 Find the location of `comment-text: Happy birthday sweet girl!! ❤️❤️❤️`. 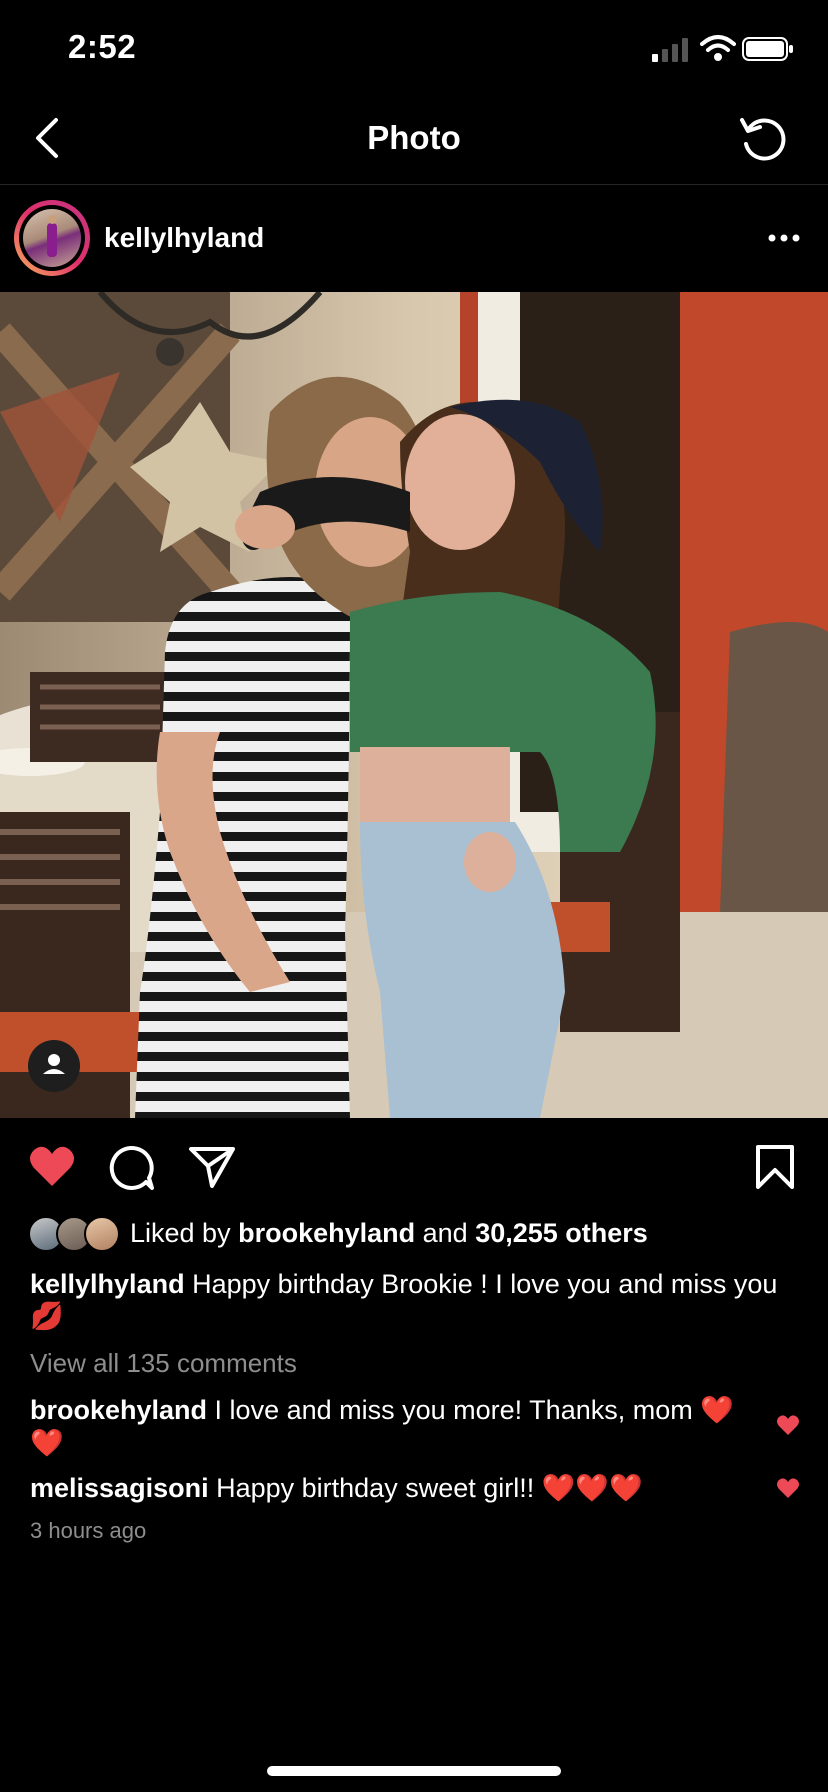

comment-text: Happy birthday sweet girl!! ❤️❤️❤️ is located at coordinates (429, 1488).